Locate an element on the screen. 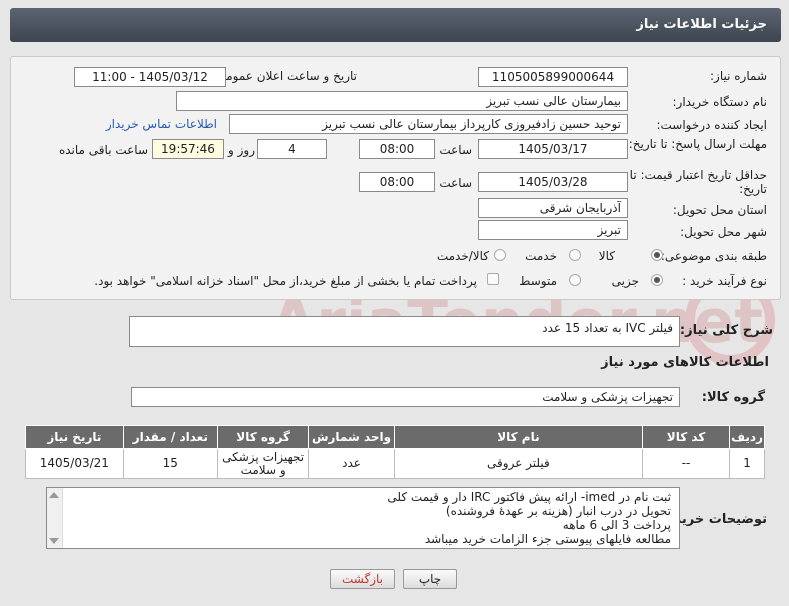  reply-deadline-label: مهلت ارسال پاسخ: تا تاریخ: is located at coordinates (697, 144).